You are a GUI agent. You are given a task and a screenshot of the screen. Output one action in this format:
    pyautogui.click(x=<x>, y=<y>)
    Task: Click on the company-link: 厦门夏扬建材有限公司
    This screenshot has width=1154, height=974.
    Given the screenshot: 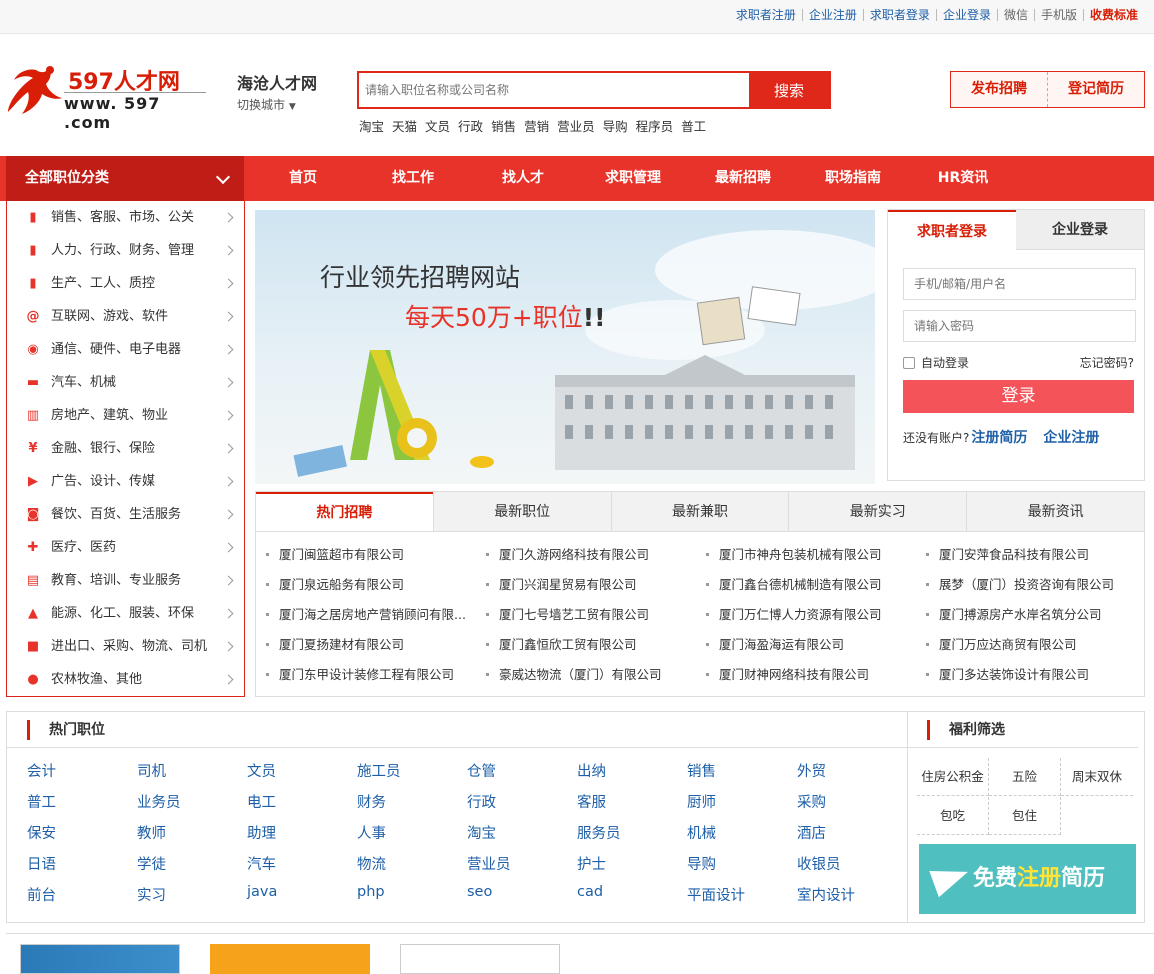 What is the action you would take?
    pyautogui.click(x=368, y=643)
    